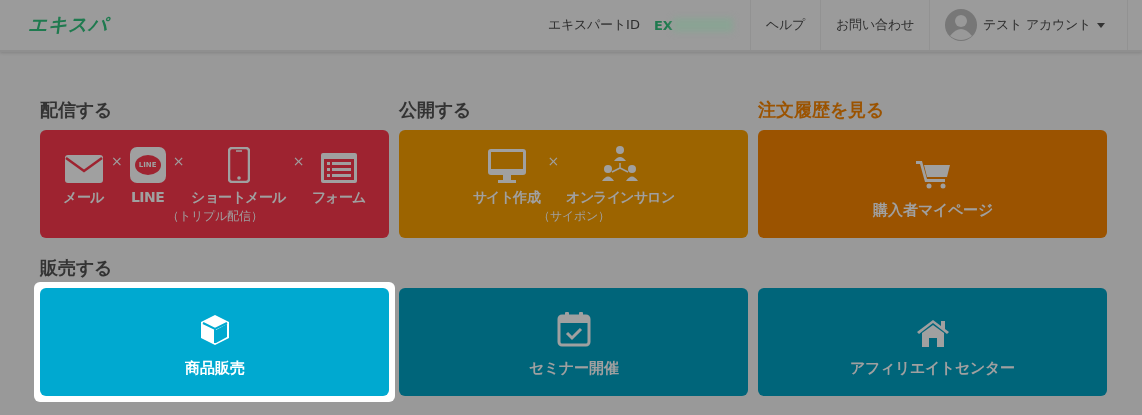 This screenshot has height=415, width=1142. I want to click on card-note: （トリプル配信）, so click(214, 216).